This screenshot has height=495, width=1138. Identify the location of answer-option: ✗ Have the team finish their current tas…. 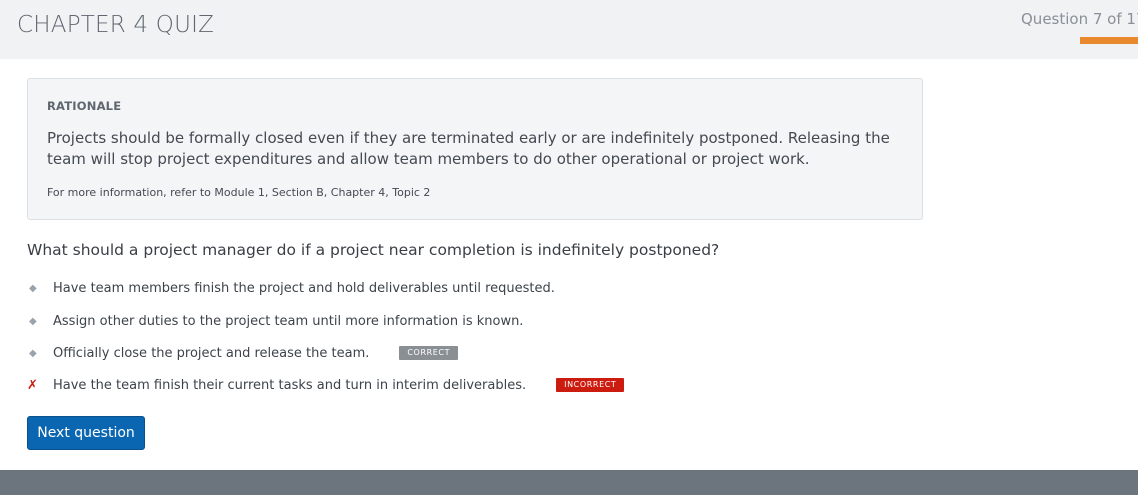
(326, 385).